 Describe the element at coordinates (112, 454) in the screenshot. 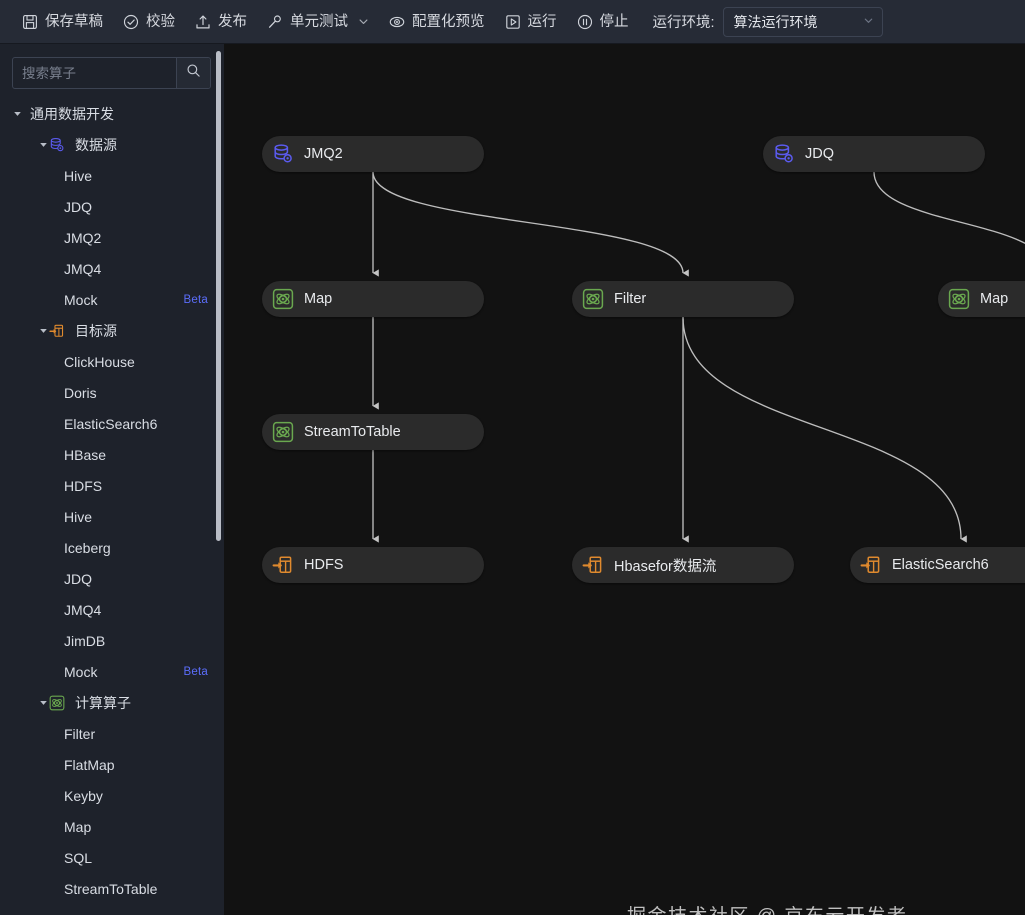

I see `tree-item-hbase-11: HBase` at that location.